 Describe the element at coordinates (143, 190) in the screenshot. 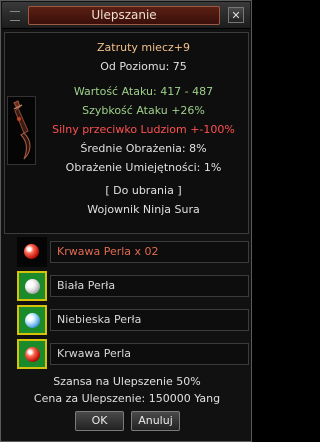

I see `equip-label: [ Do ubrania ]` at that location.